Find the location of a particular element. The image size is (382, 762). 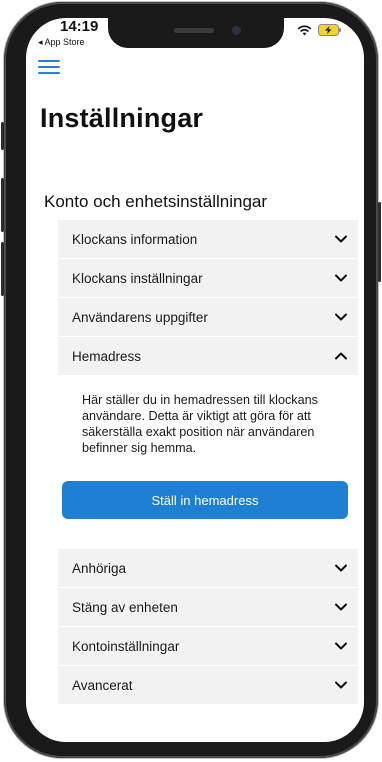

notch is located at coordinates (196, 33).